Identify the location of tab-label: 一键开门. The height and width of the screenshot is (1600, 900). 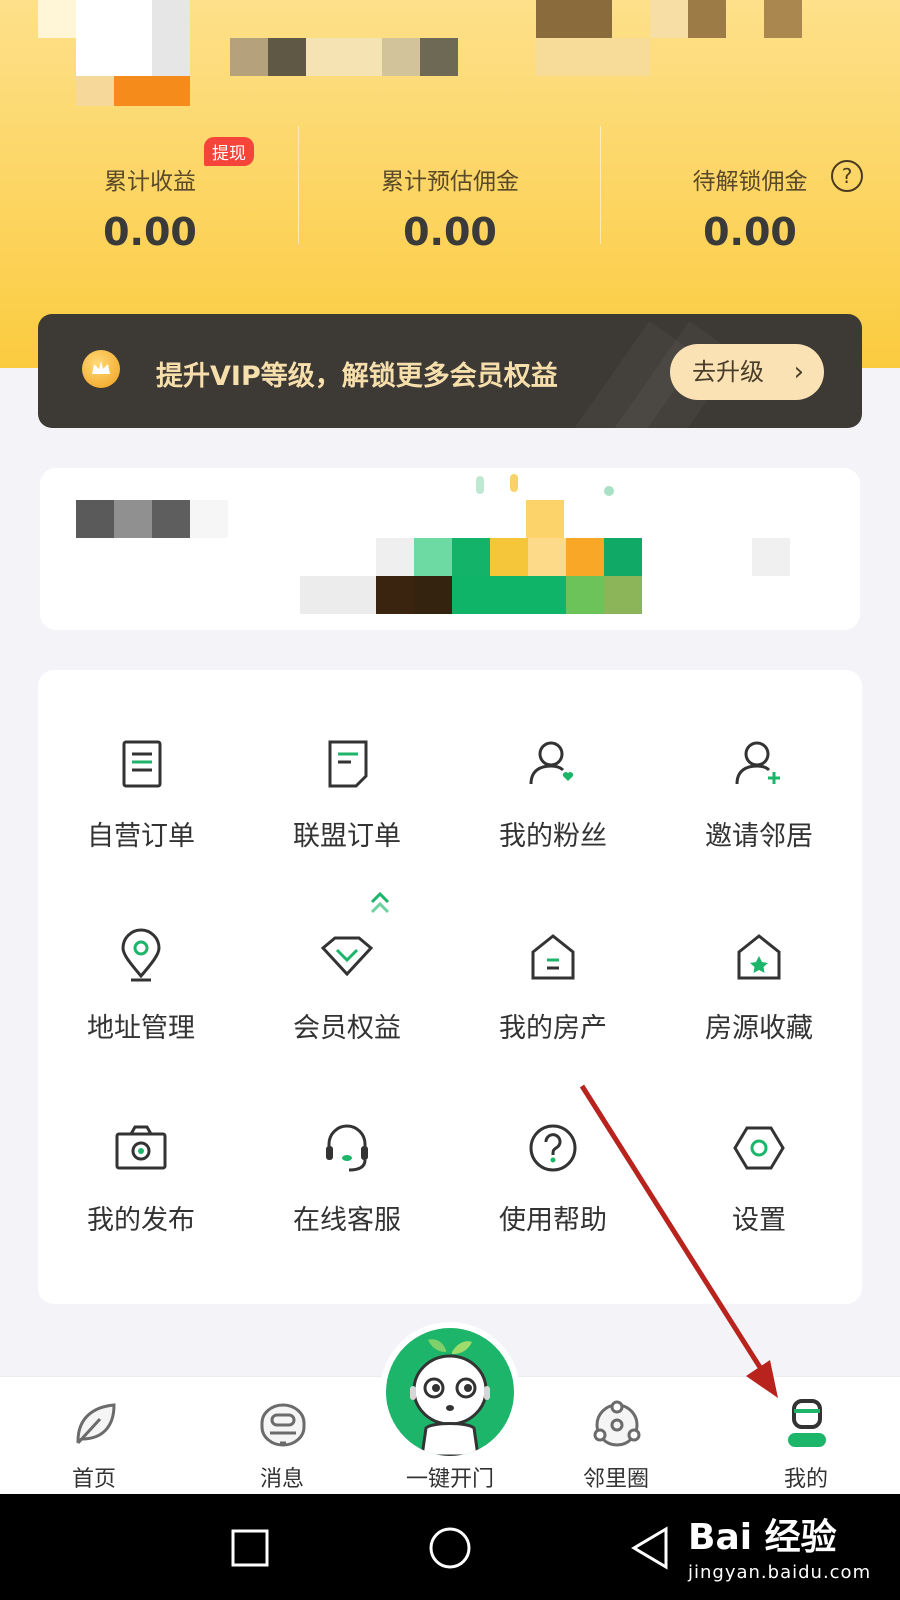
(449, 1479).